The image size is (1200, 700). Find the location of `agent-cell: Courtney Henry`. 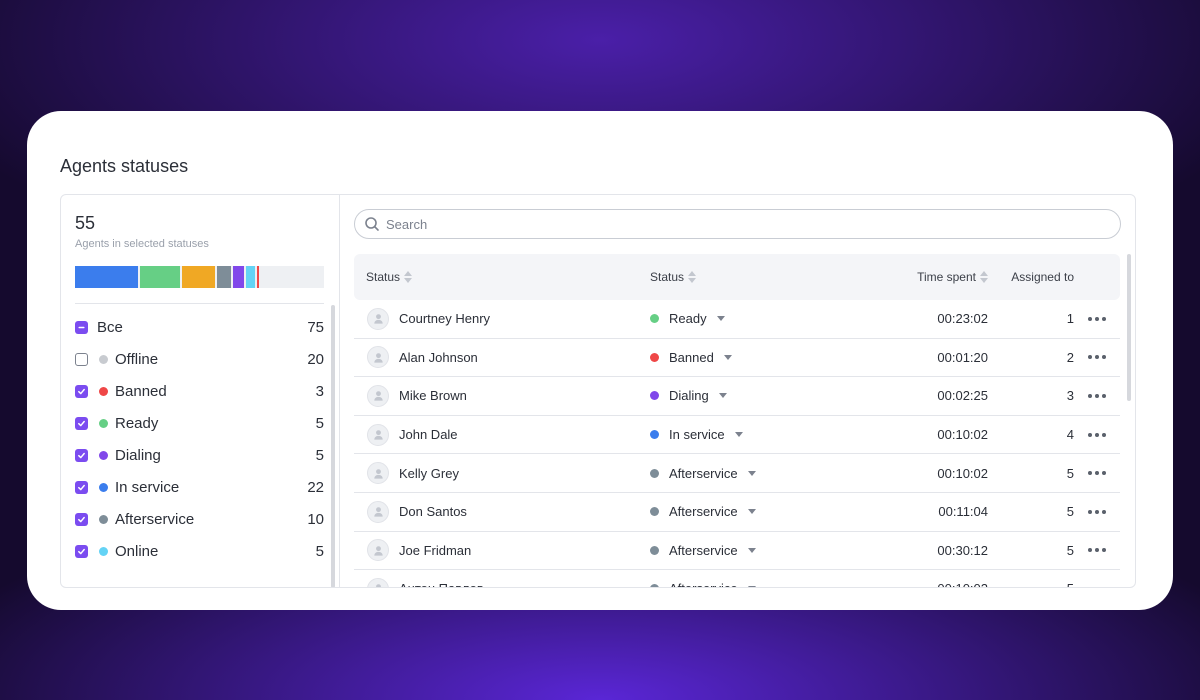

agent-cell: Courtney Henry is located at coordinates (496, 318).